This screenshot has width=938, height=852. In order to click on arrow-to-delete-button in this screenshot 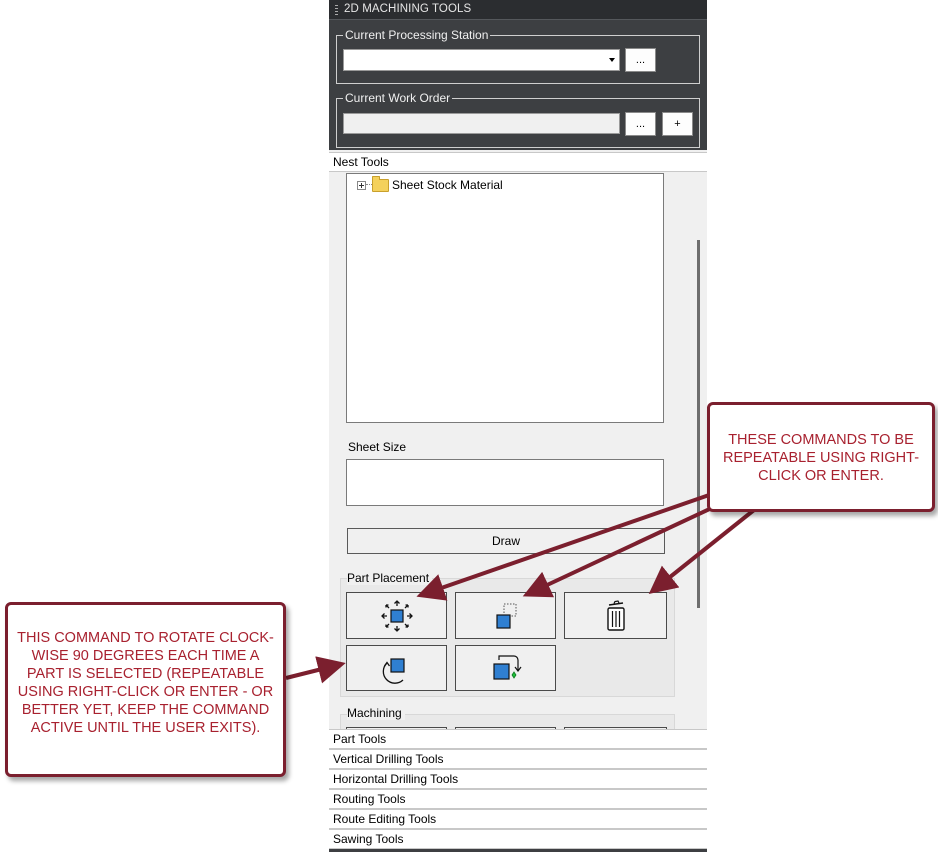, I will do `click(702, 551)`.